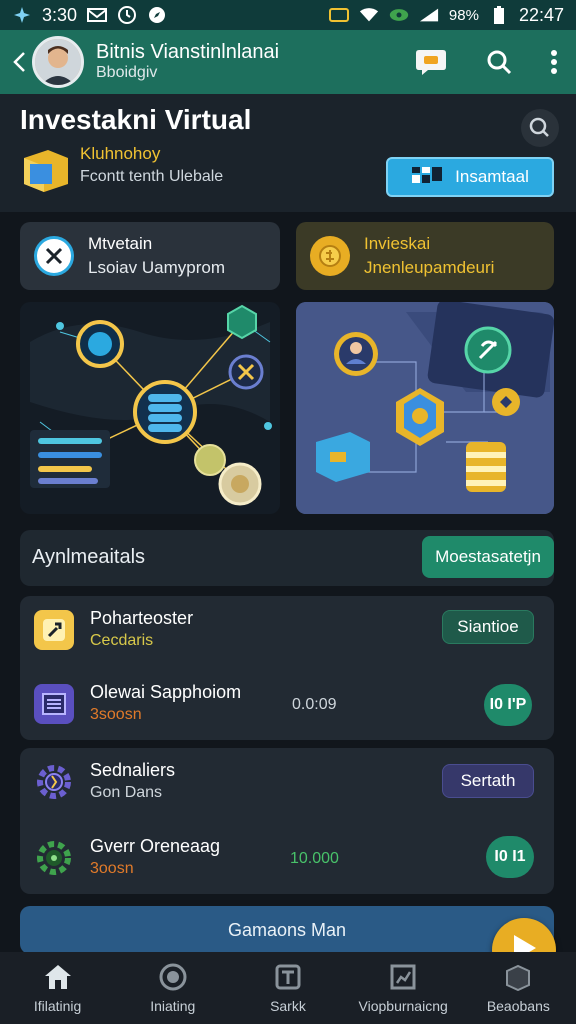 Image resolution: width=576 pixels, height=1024 pixels. Describe the element at coordinates (150, 256) in the screenshot. I see `card-virtual: Mtvetain Lsoiav Uamyprom` at that location.